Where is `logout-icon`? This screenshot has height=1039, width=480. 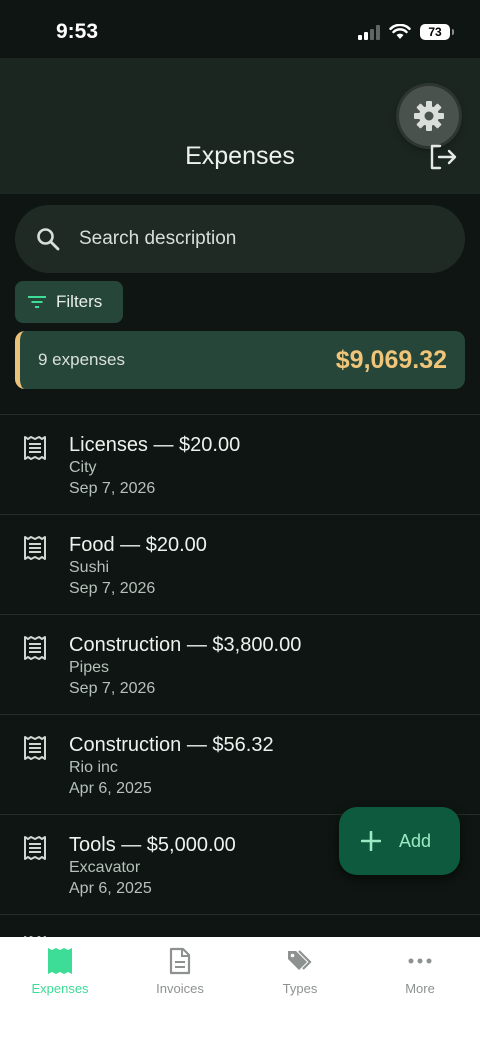
logout-icon is located at coordinates (443, 157).